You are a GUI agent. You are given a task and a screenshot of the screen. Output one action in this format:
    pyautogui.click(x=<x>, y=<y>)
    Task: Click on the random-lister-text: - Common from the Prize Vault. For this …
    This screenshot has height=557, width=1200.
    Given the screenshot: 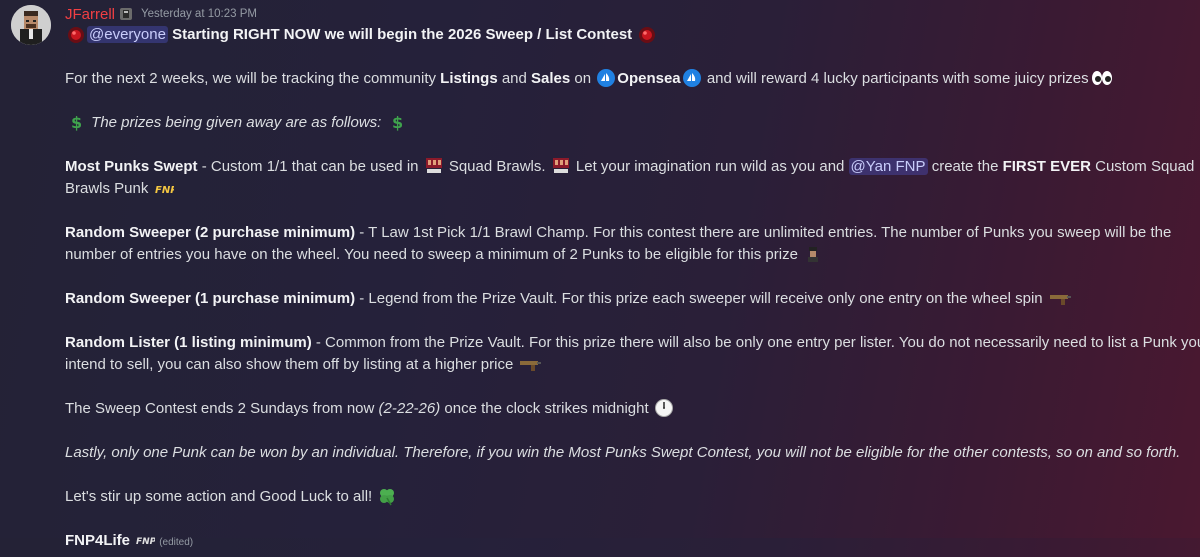 What is the action you would take?
    pyautogui.click(x=755, y=342)
    